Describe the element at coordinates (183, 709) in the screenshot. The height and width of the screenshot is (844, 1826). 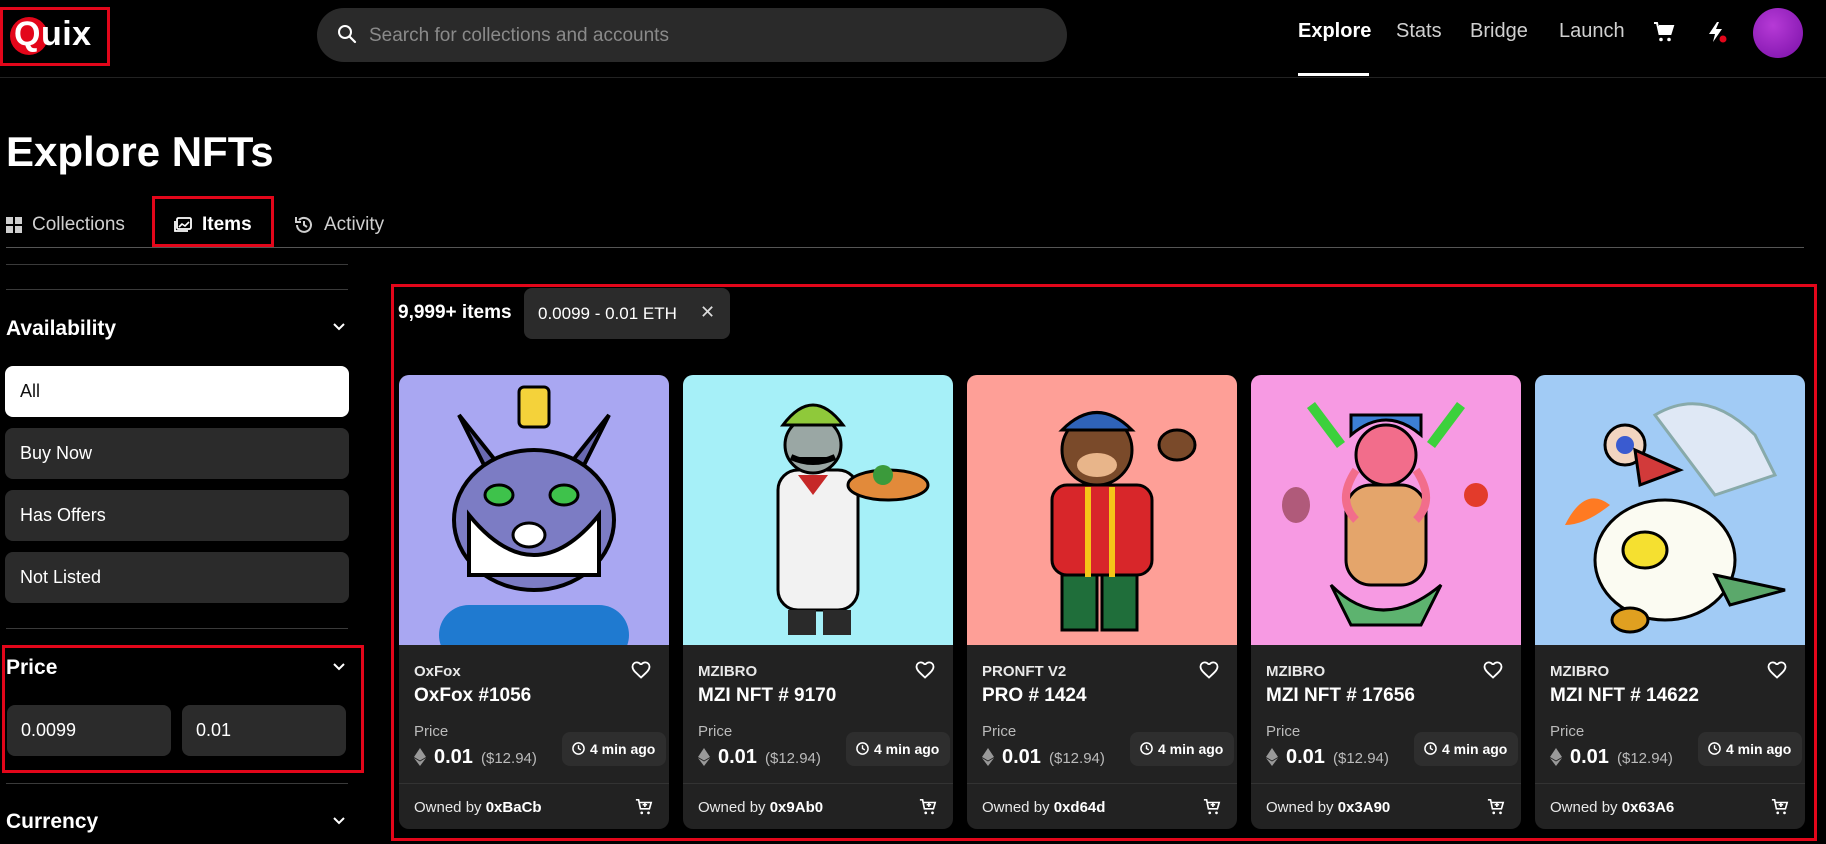
I see `highlight-price-filter` at that location.